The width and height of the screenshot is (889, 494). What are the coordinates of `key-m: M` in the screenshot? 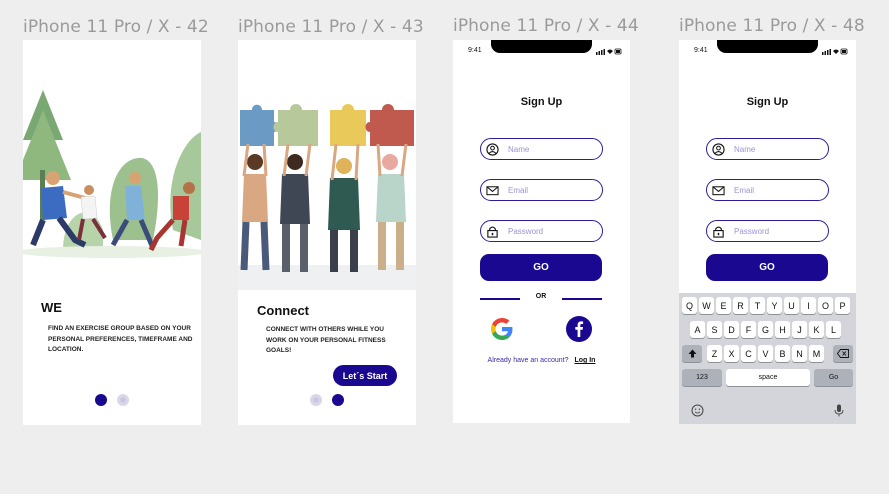 It's located at (816, 353).